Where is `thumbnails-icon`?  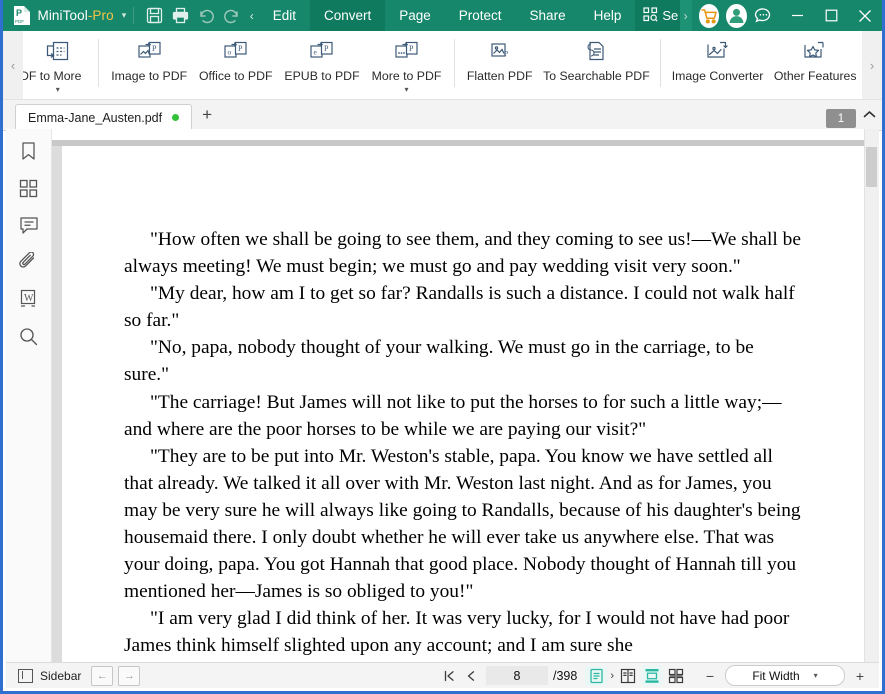 thumbnails-icon is located at coordinates (29, 188).